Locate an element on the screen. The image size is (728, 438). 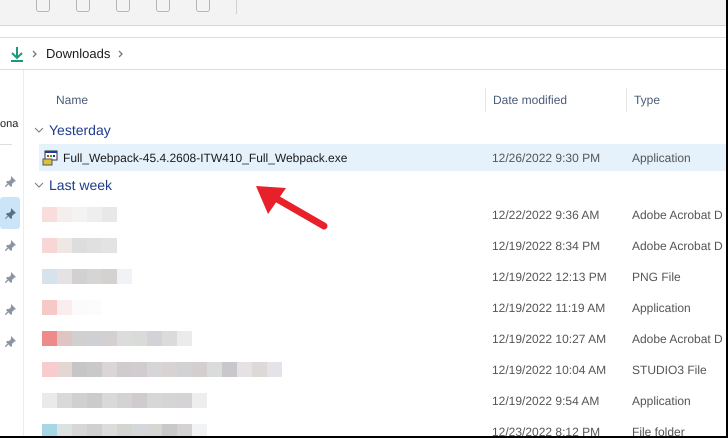
group-header: Last week is located at coordinates (379, 185).